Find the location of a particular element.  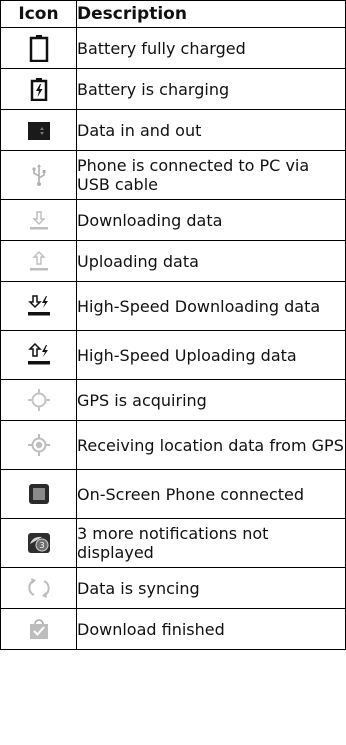

battery-full-icon is located at coordinates (39, 48).